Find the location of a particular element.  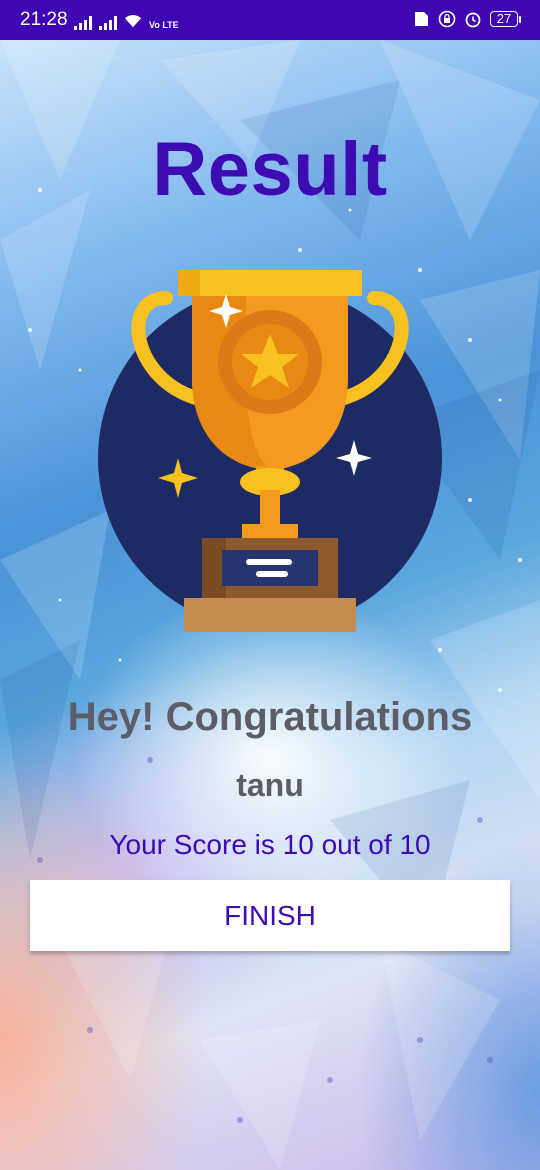

congratulations-heading: Hey! Congratulations is located at coordinates (270, 717).